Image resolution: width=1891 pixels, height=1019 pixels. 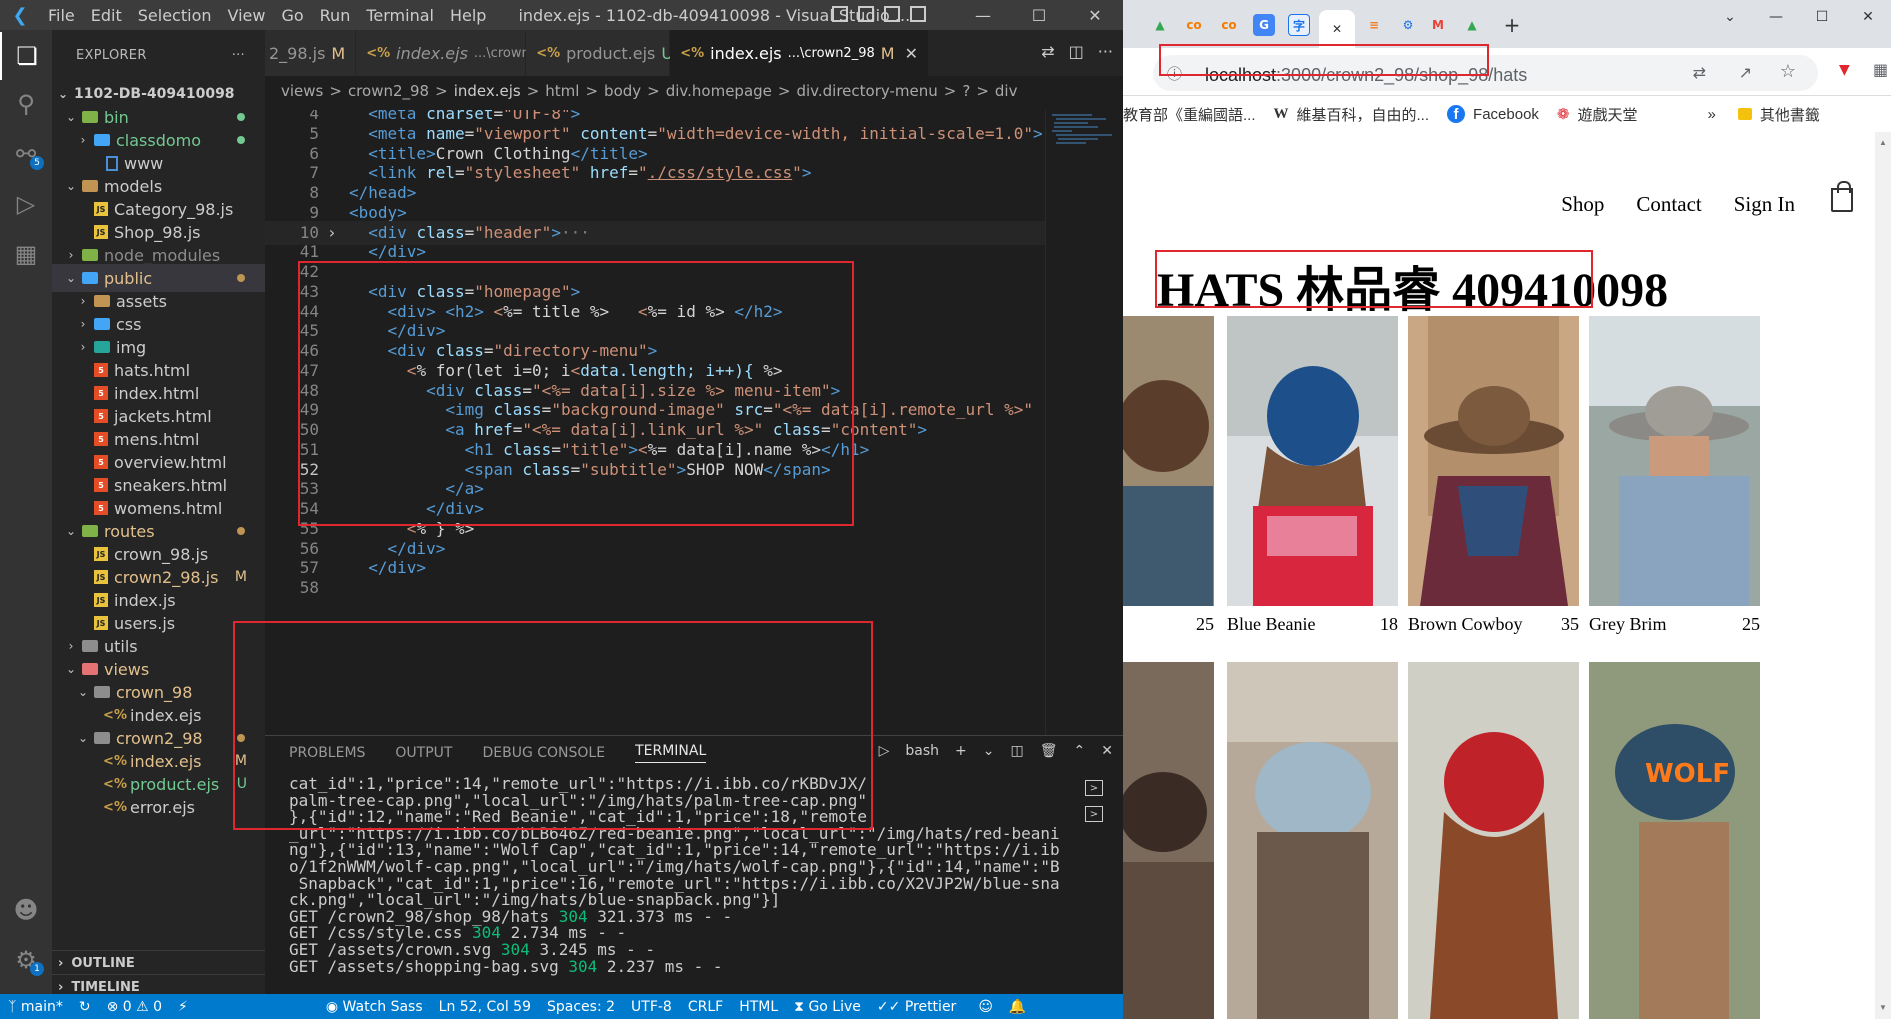 I want to click on tab-terminal: TERMINAL, so click(x=671, y=753).